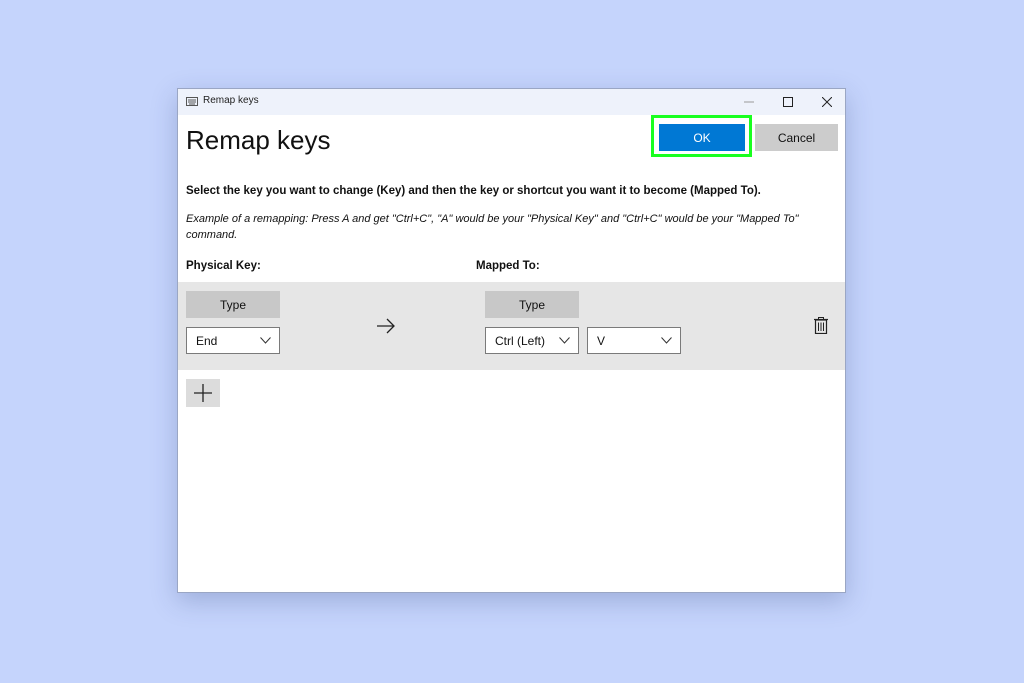 The image size is (1024, 683). What do you see at coordinates (258, 140) in the screenshot?
I see `page-title: Remap keys` at bounding box center [258, 140].